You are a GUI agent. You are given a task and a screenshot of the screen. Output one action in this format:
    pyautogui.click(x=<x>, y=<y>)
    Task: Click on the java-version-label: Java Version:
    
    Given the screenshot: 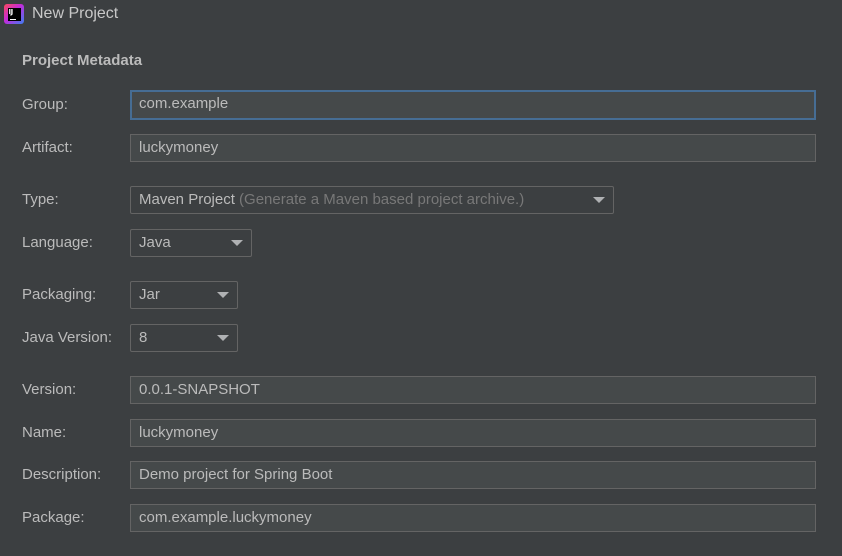 What is the action you would take?
    pyautogui.click(x=67, y=337)
    